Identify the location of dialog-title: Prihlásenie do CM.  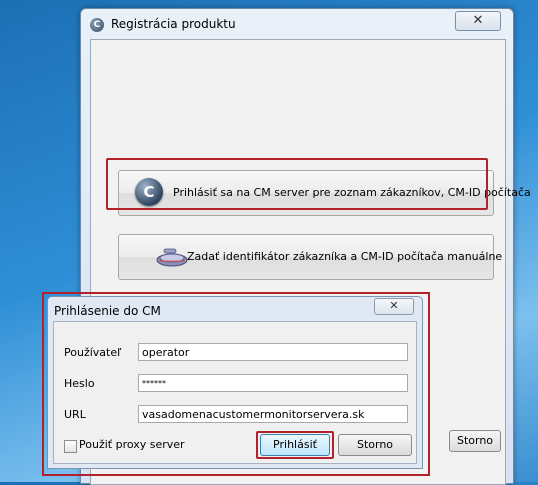
(107, 311).